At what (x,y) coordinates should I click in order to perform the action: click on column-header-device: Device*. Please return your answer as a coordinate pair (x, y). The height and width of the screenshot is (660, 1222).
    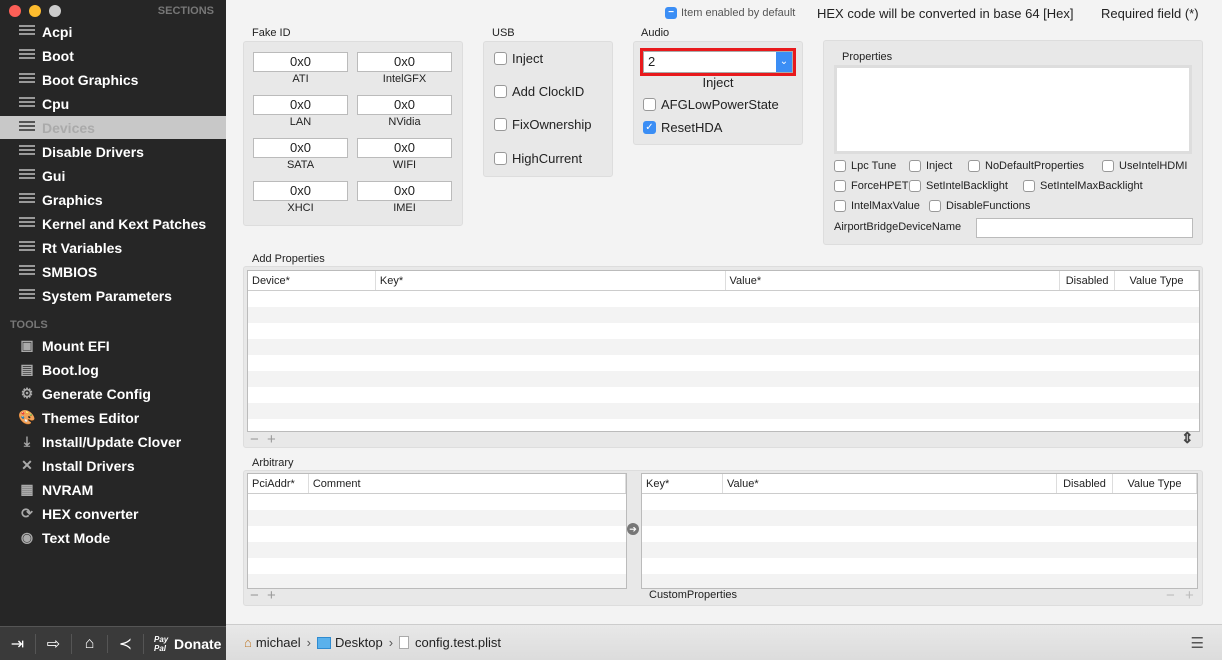
    Looking at the image, I should click on (312, 280).